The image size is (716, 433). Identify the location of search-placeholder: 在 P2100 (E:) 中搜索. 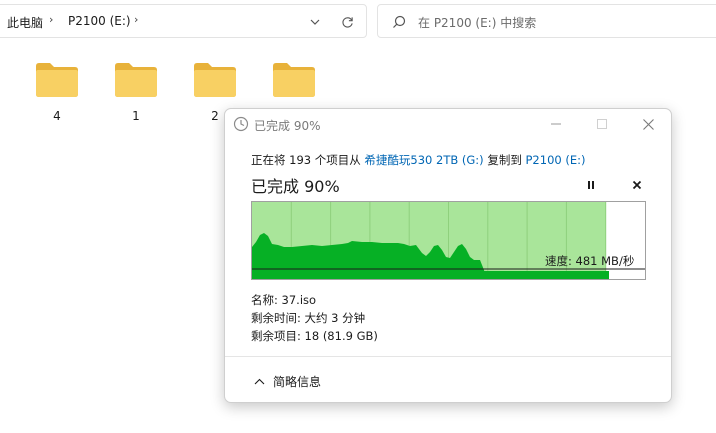
(477, 22).